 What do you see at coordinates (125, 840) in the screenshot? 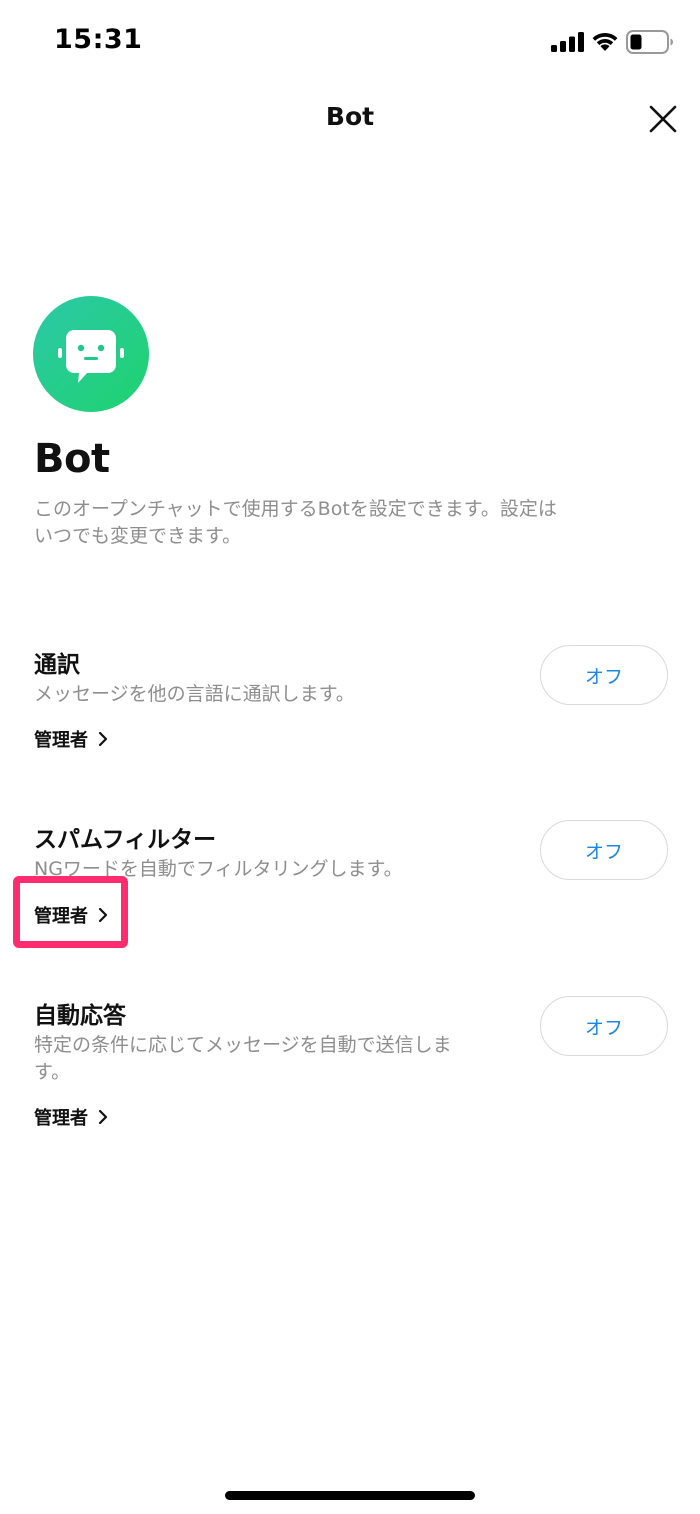
I see `setting-title: スパムフィルター` at bounding box center [125, 840].